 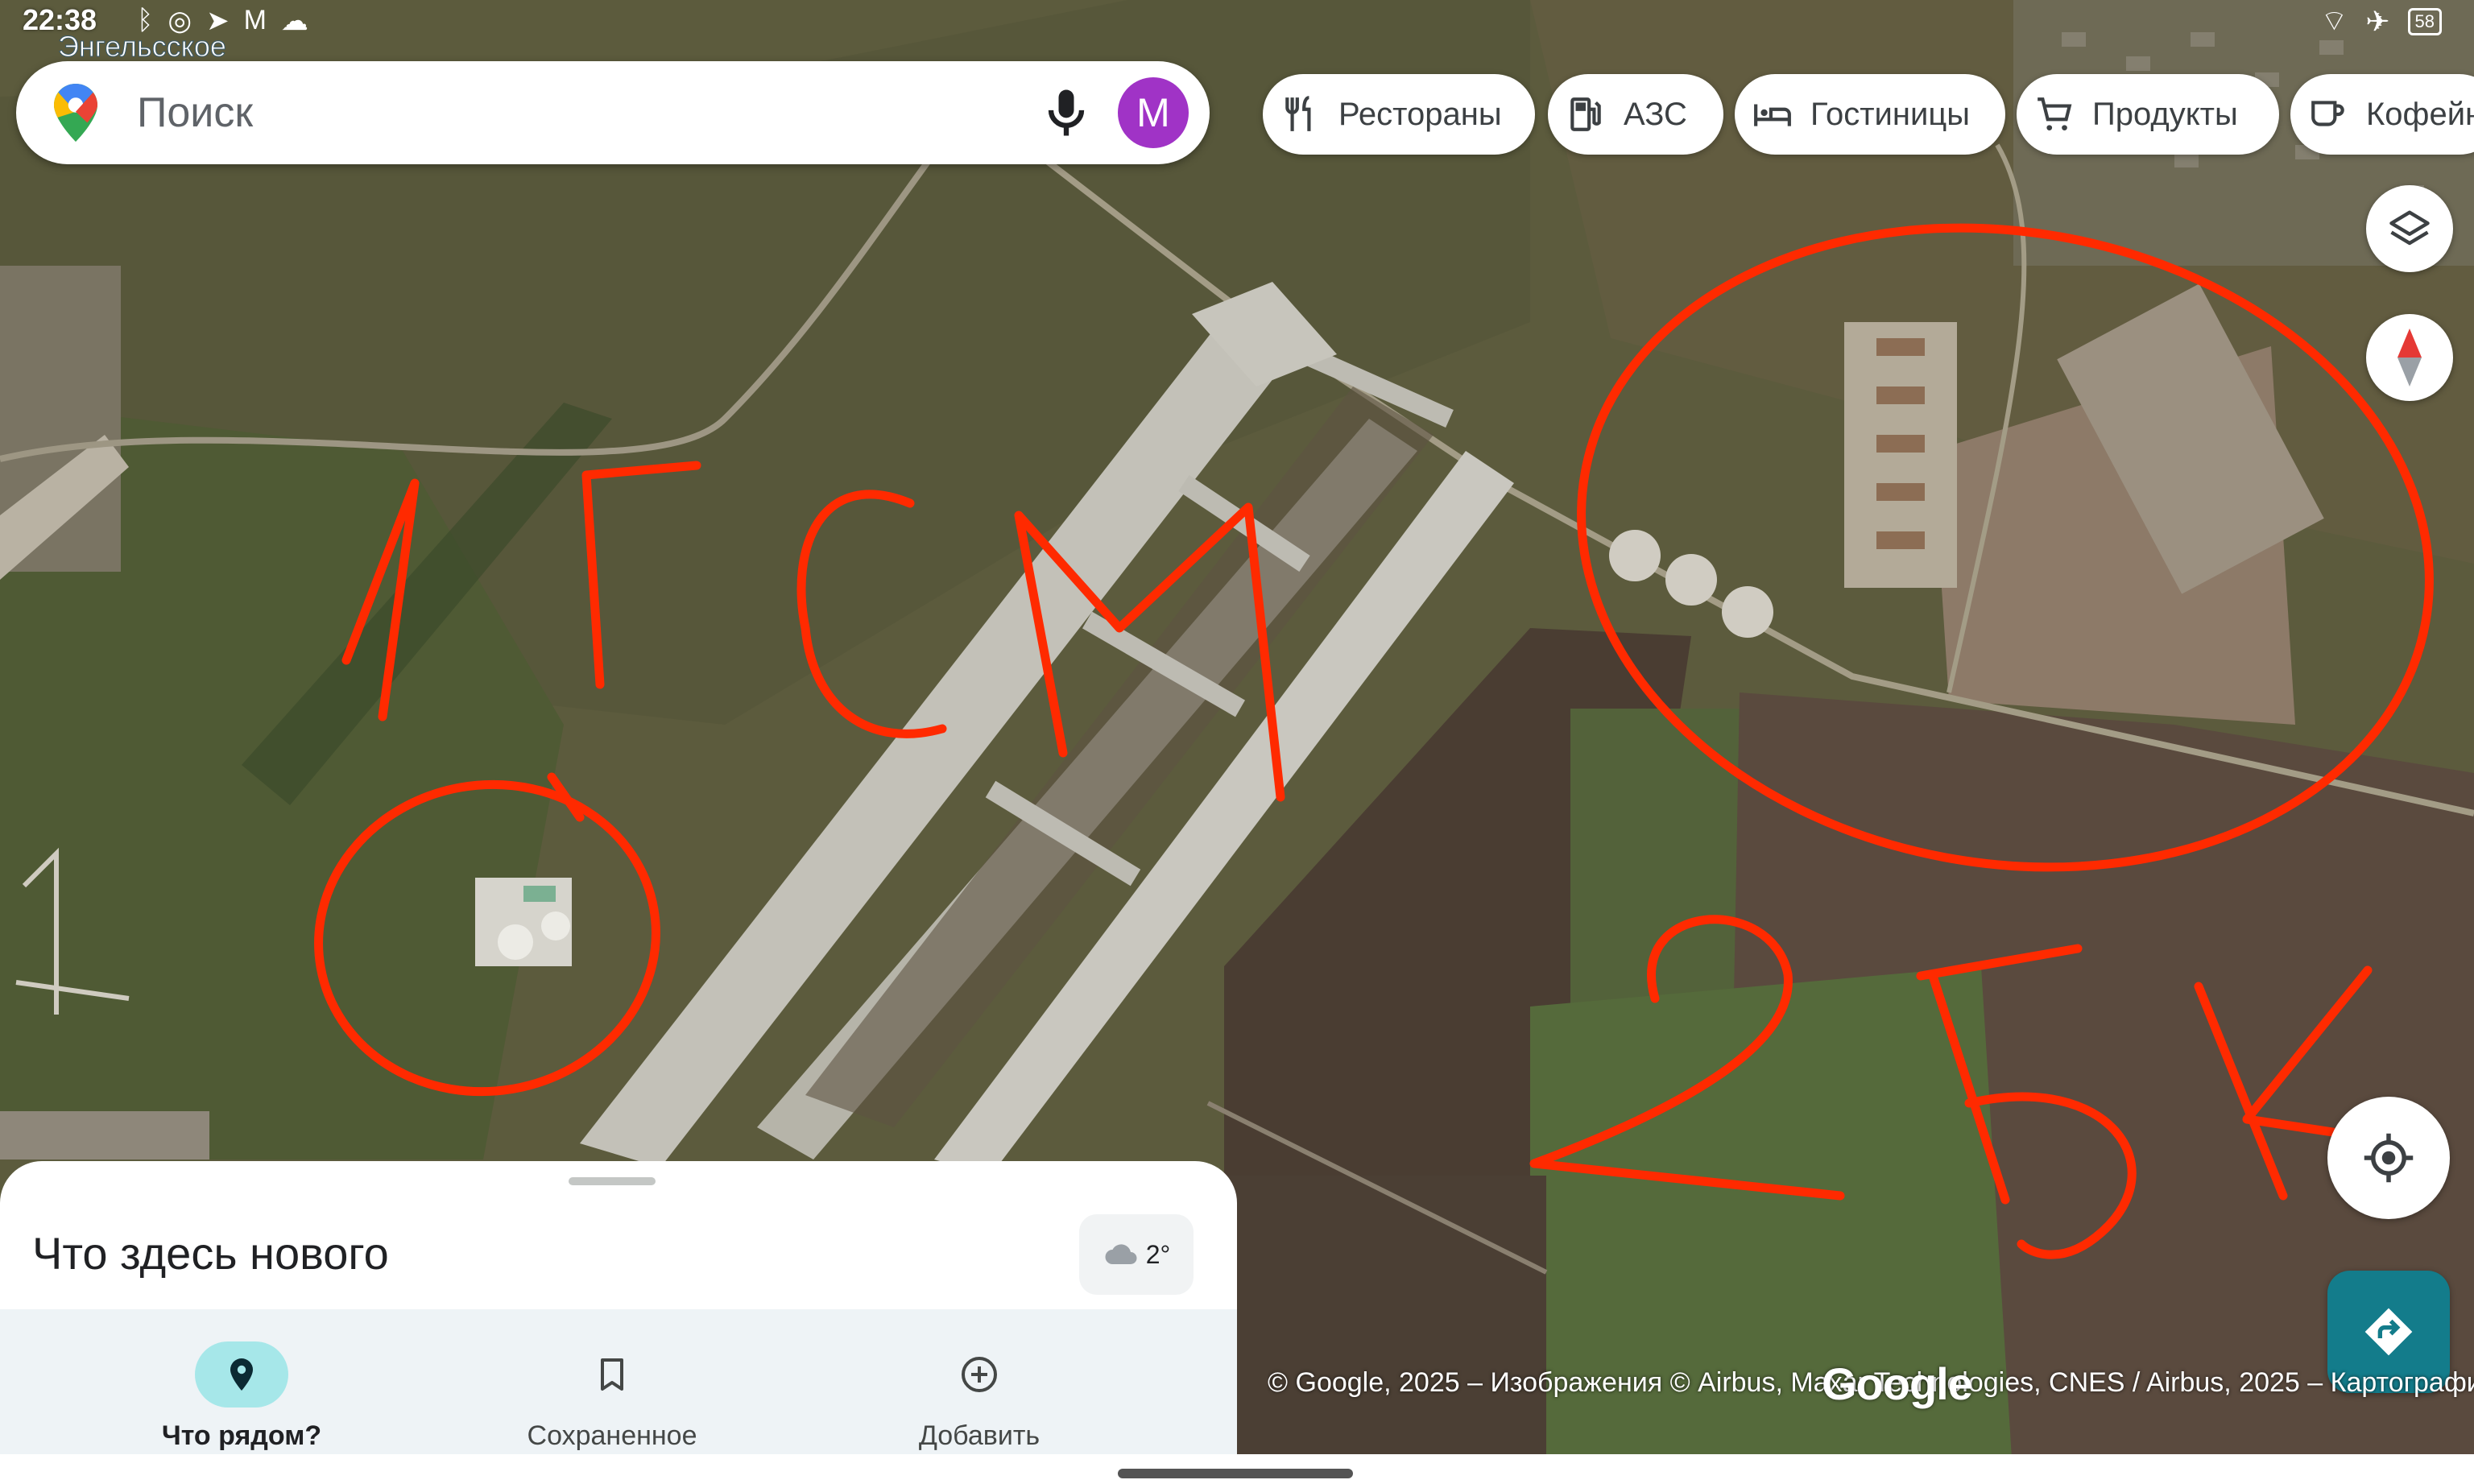 I want to click on weather-chip: 2°, so click(x=1136, y=1254).